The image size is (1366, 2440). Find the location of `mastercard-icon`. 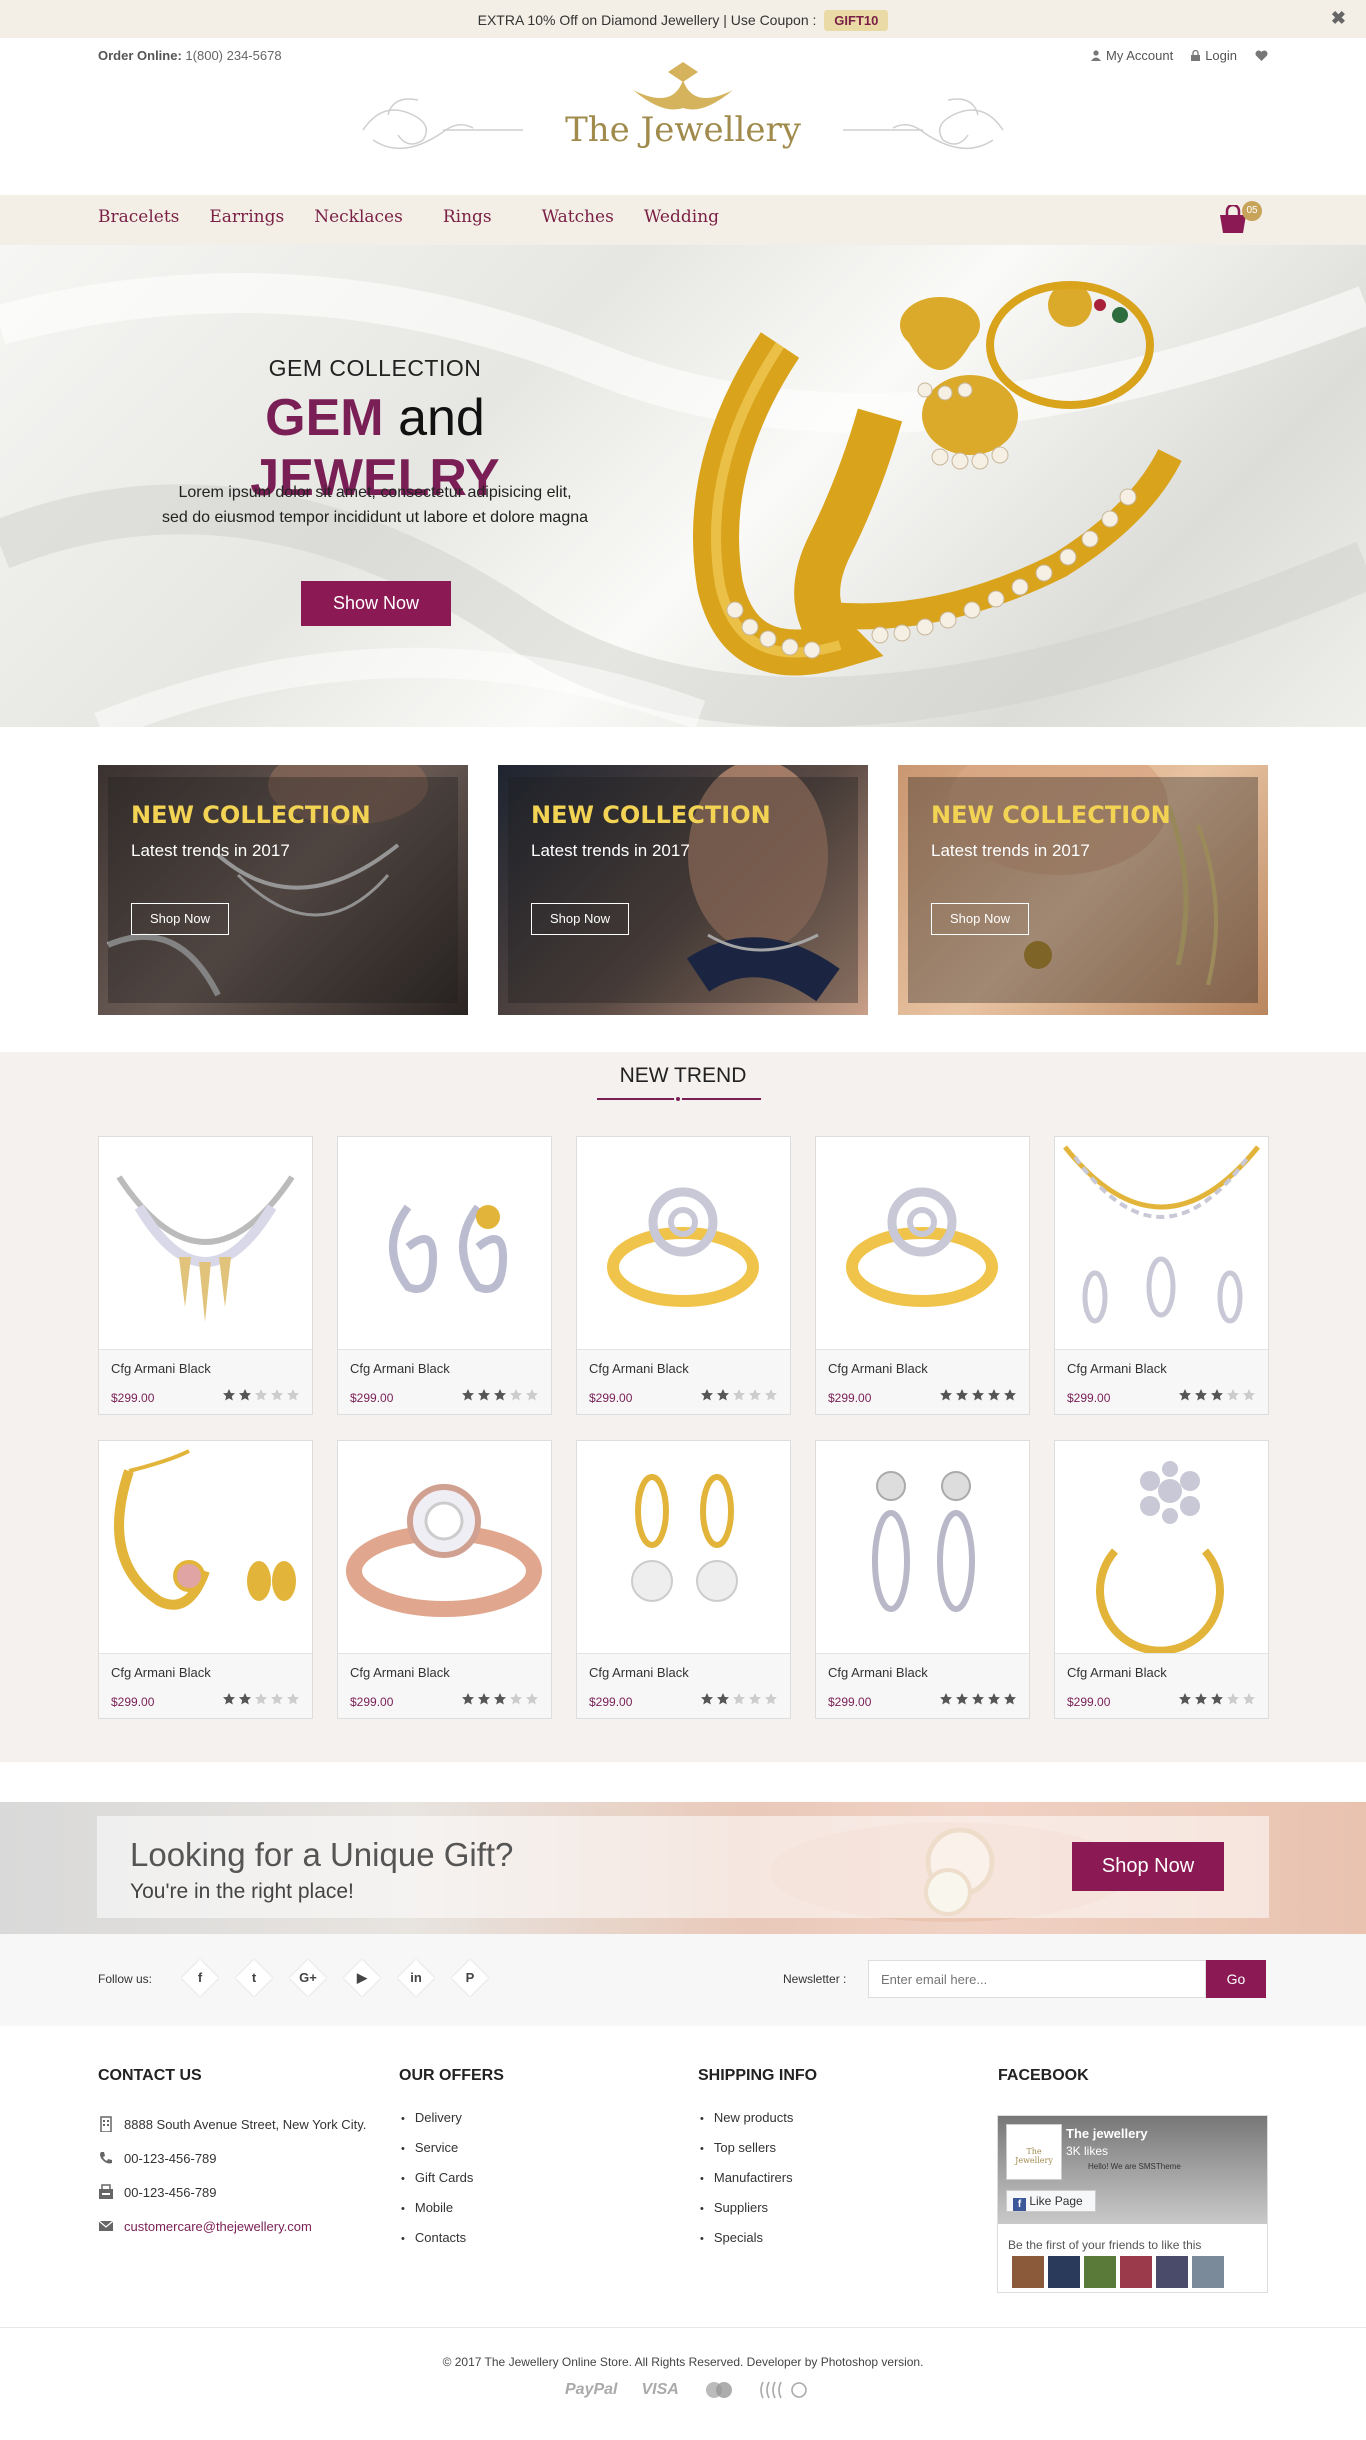

mastercard-icon is located at coordinates (718, 2390).